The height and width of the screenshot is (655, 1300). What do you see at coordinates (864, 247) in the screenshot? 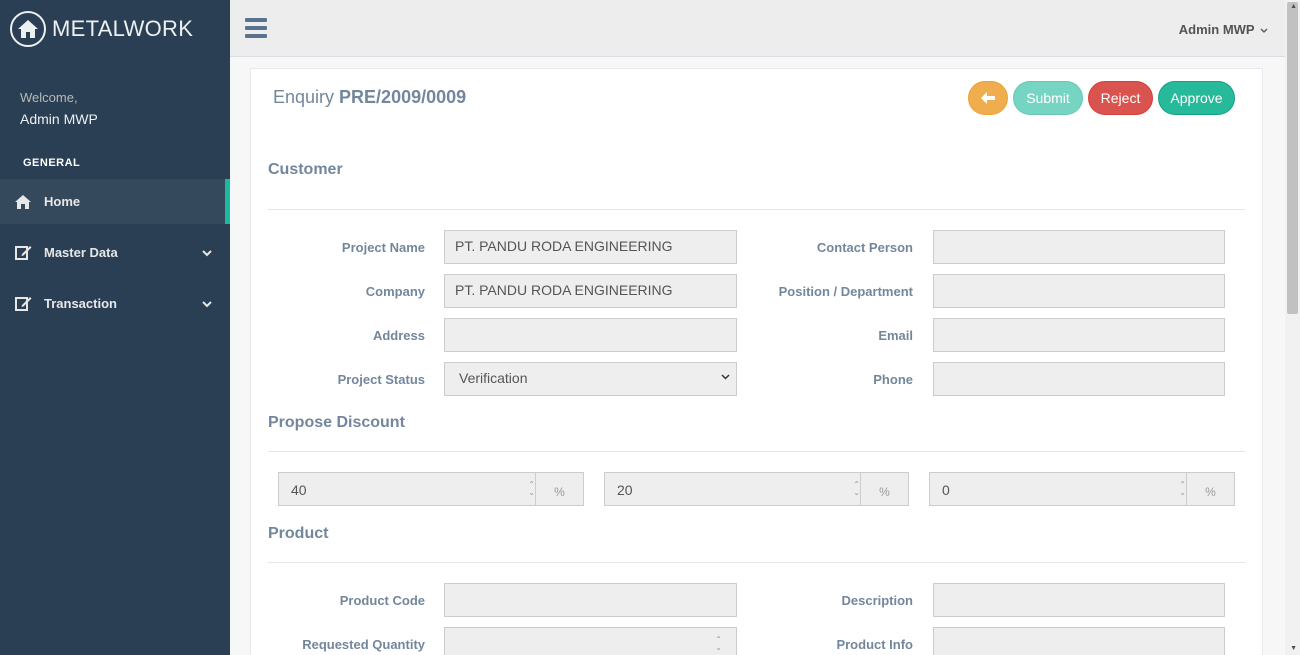
I see `contact-person-label: Contact Person` at bounding box center [864, 247].